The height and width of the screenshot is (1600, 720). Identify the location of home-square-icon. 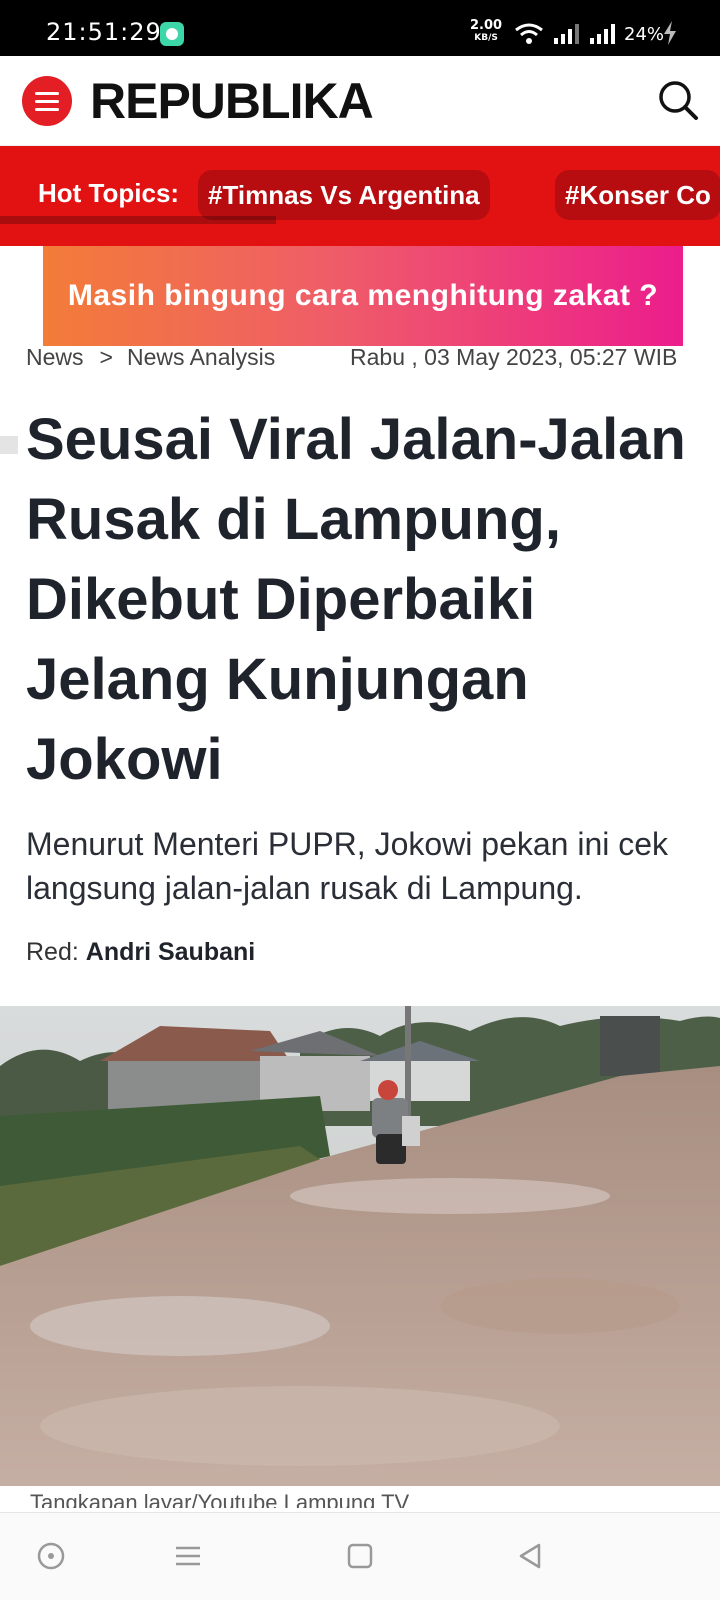
(360, 1556).